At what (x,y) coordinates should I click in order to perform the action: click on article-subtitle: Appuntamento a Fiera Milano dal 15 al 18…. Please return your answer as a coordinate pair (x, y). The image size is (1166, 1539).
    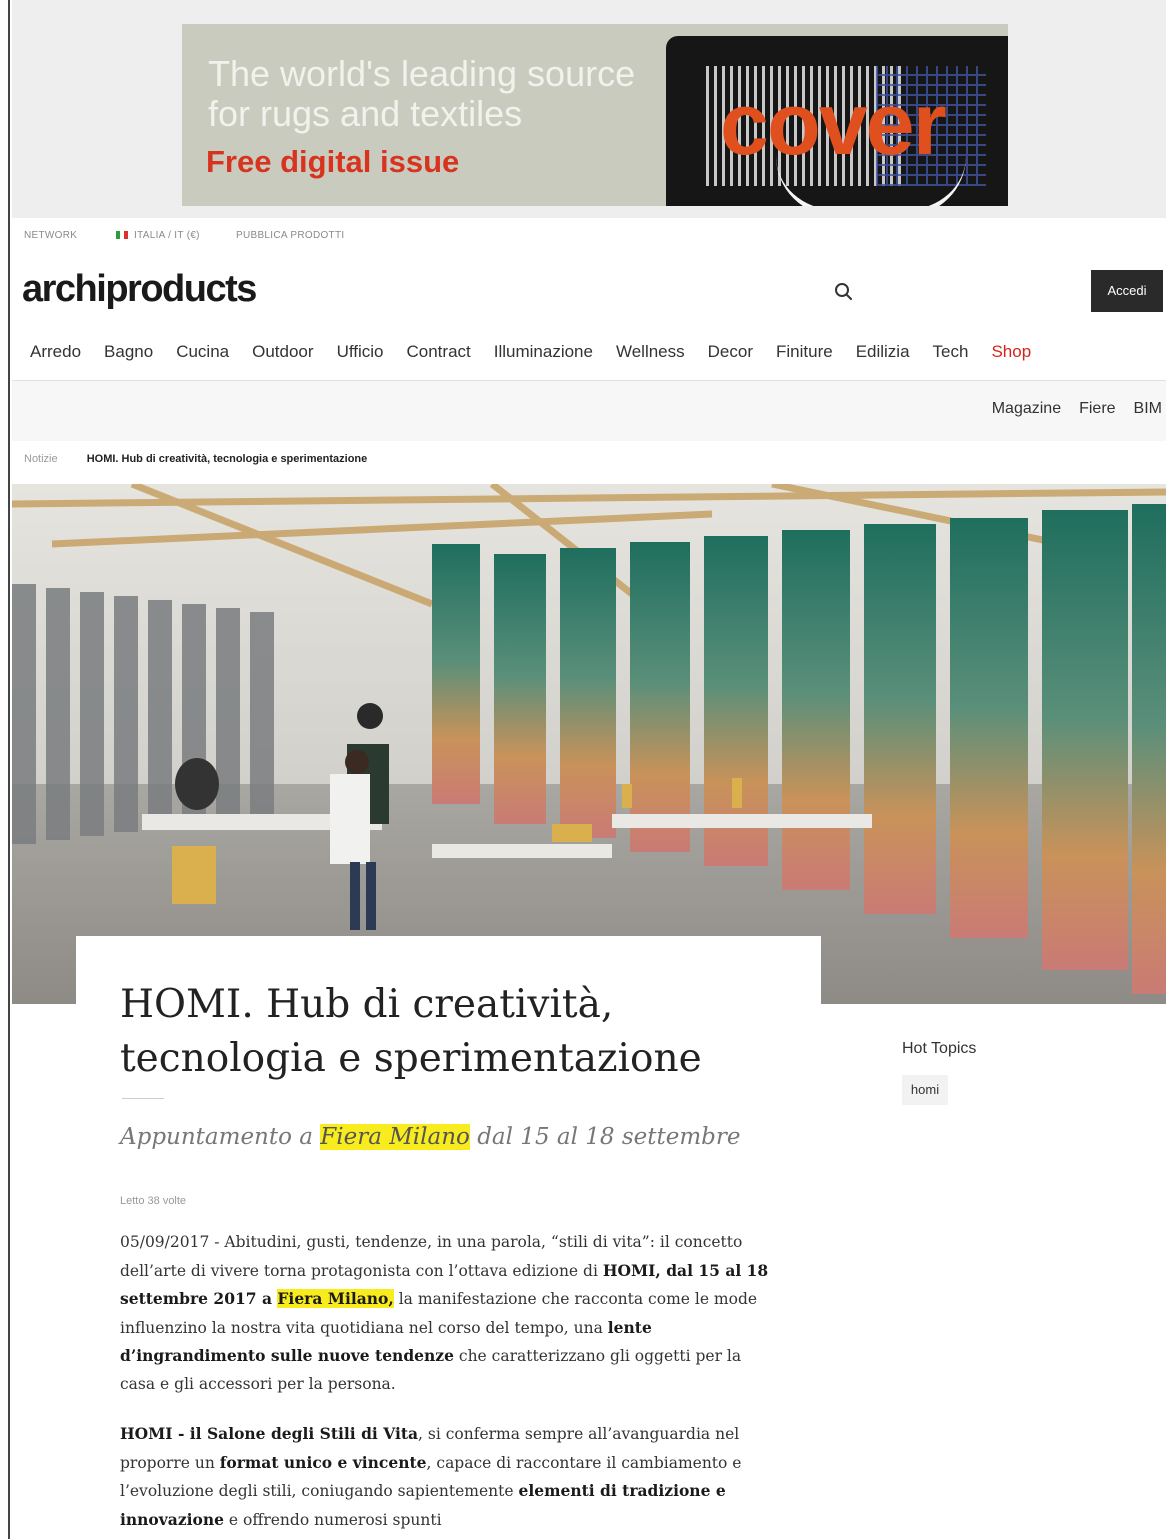
    Looking at the image, I should click on (430, 1137).